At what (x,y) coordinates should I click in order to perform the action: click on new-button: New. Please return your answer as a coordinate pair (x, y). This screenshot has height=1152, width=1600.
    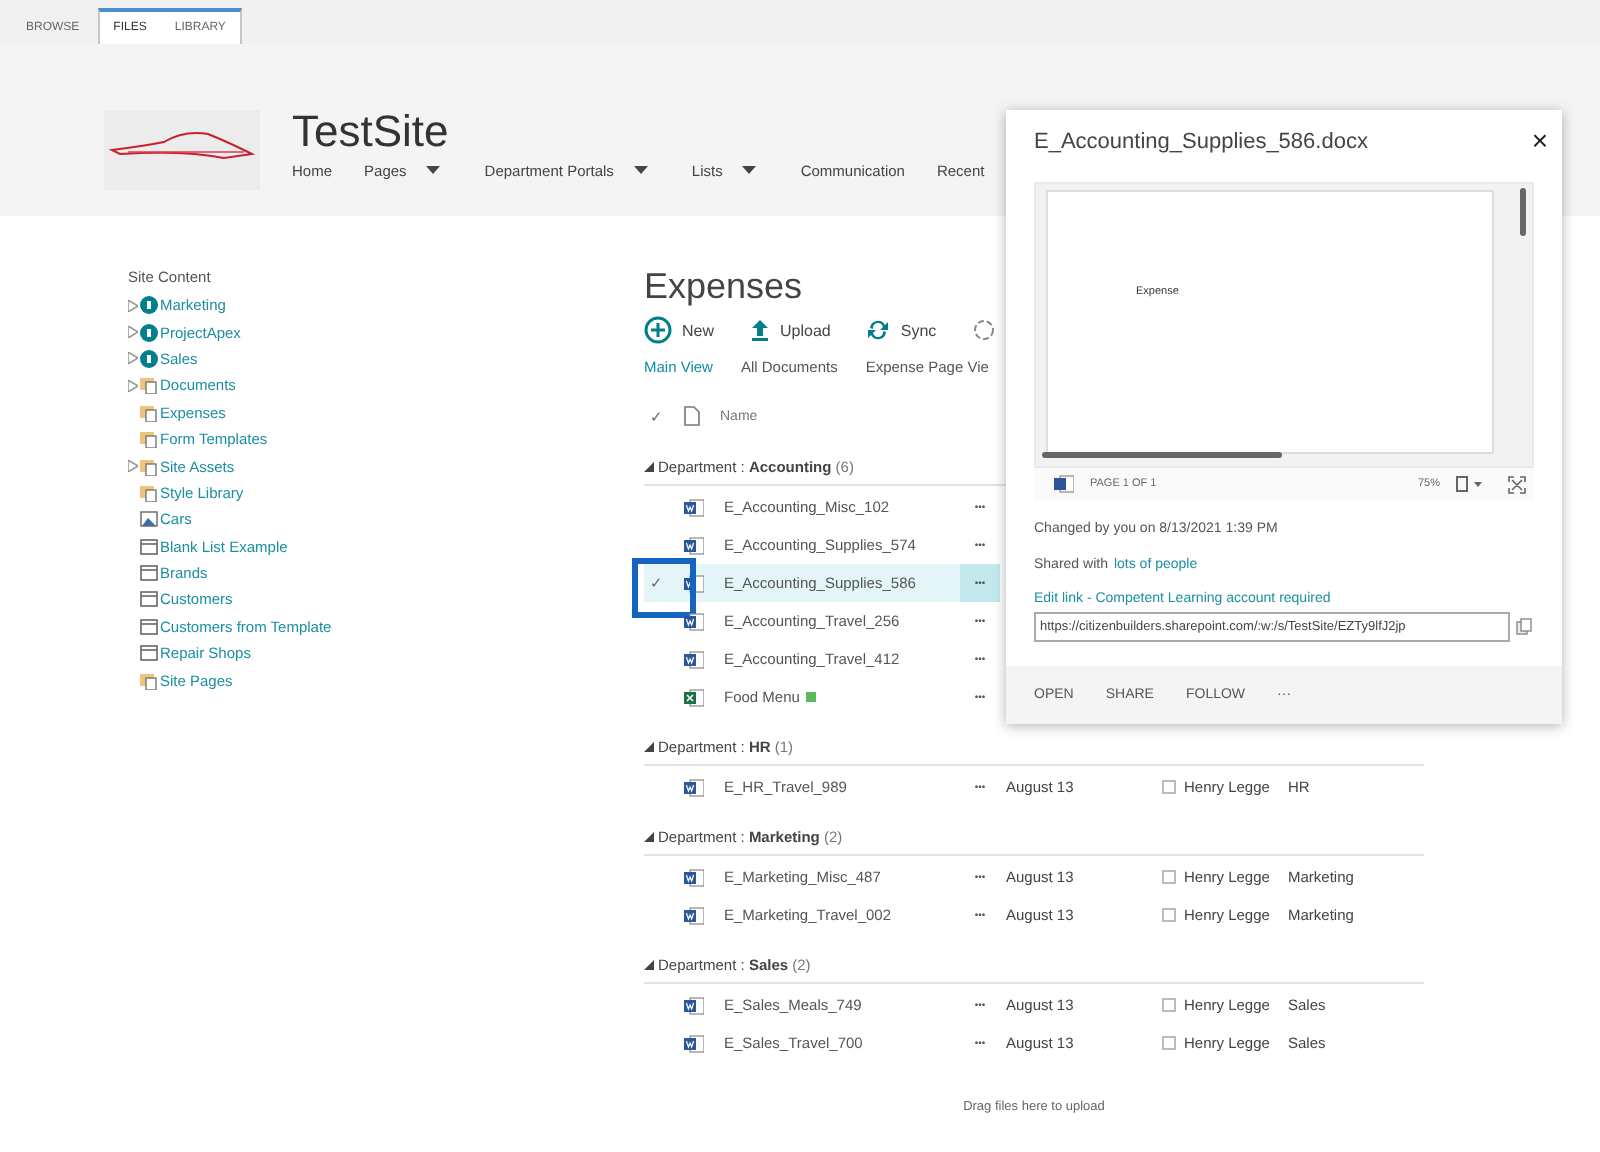
    Looking at the image, I should click on (679, 330).